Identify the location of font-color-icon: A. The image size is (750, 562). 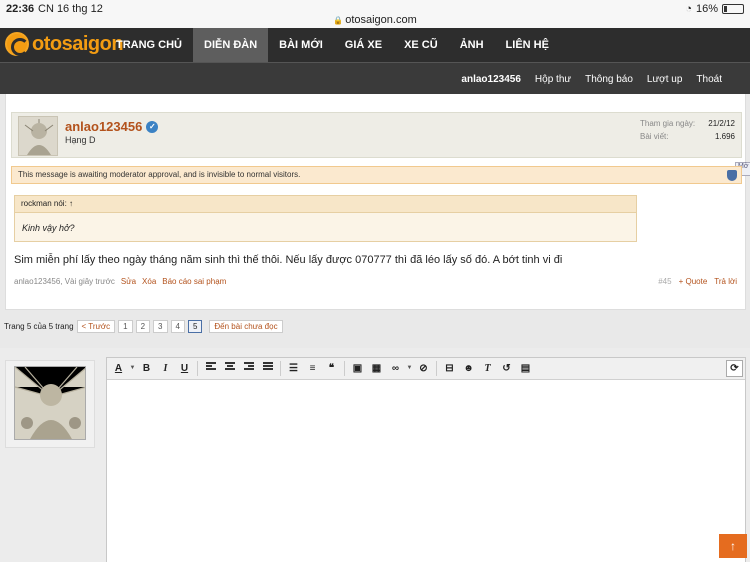
(118, 368).